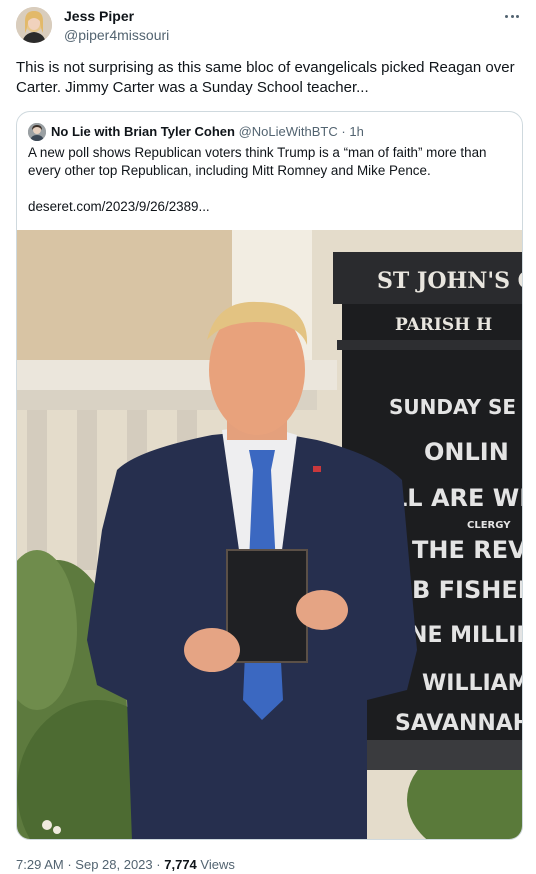 This screenshot has width=536, height=874. I want to click on sign-line-9: SAVANNAH, so click(459, 723).